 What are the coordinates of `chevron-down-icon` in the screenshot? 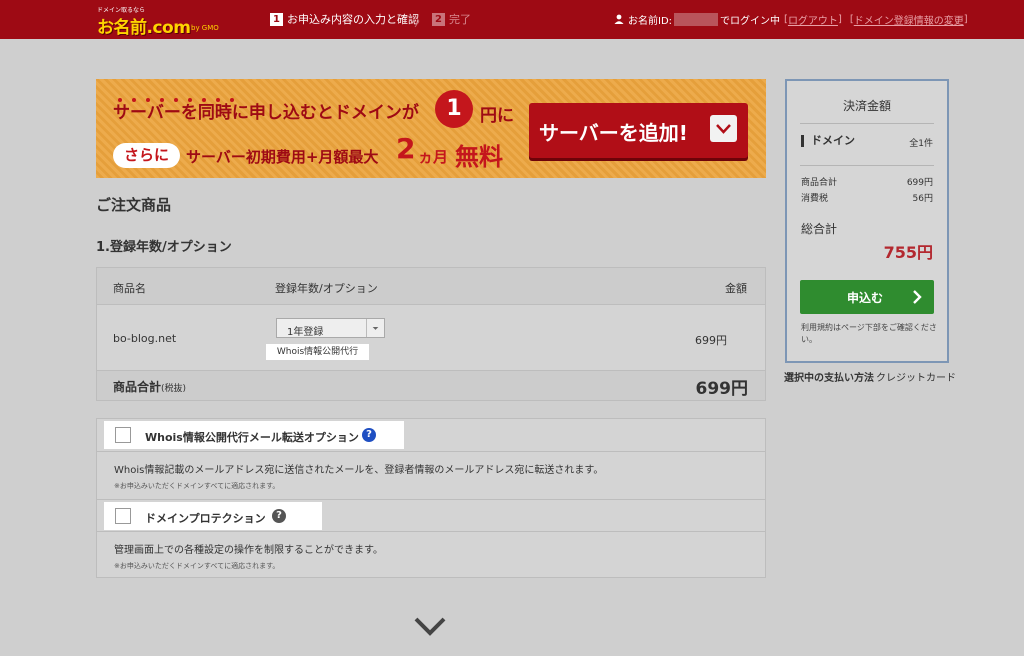 It's located at (723, 128).